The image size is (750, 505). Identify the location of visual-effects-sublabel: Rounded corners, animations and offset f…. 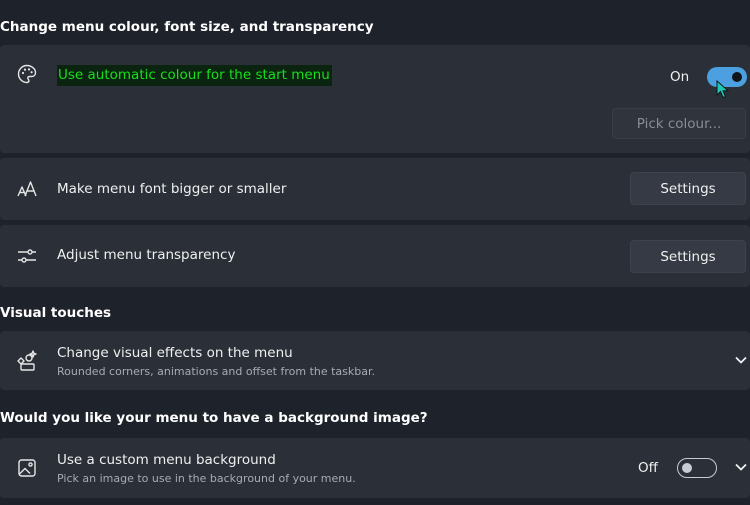
(216, 371).